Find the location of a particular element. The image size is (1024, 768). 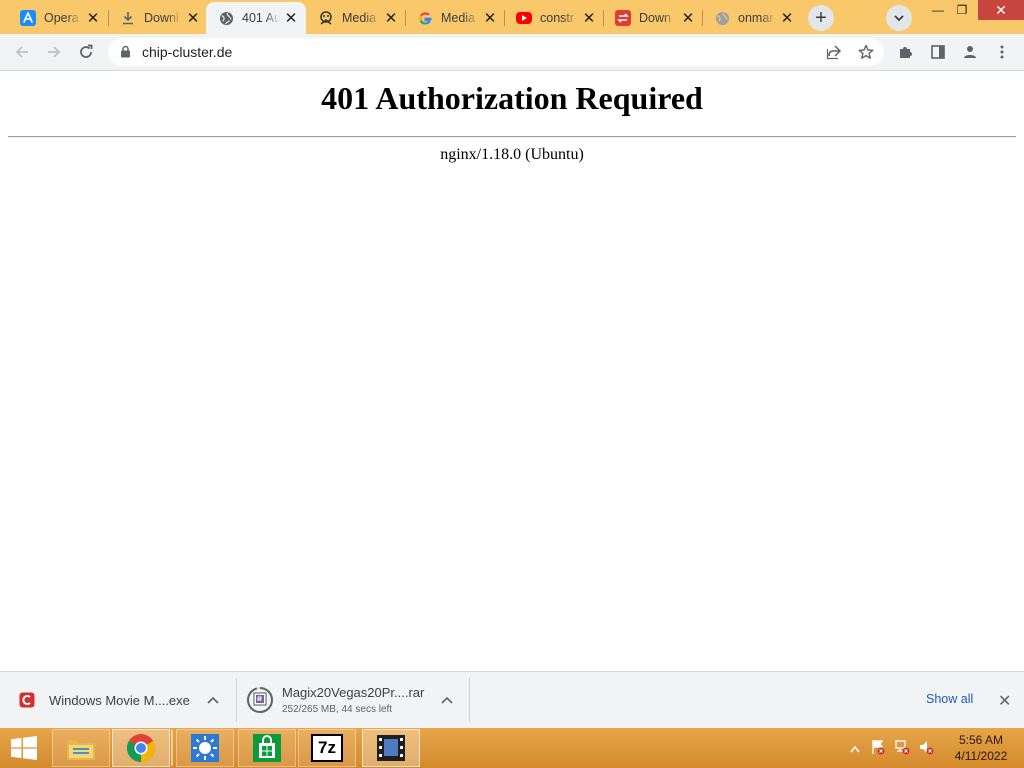

tab-title: constr is located at coordinates (557, 18).